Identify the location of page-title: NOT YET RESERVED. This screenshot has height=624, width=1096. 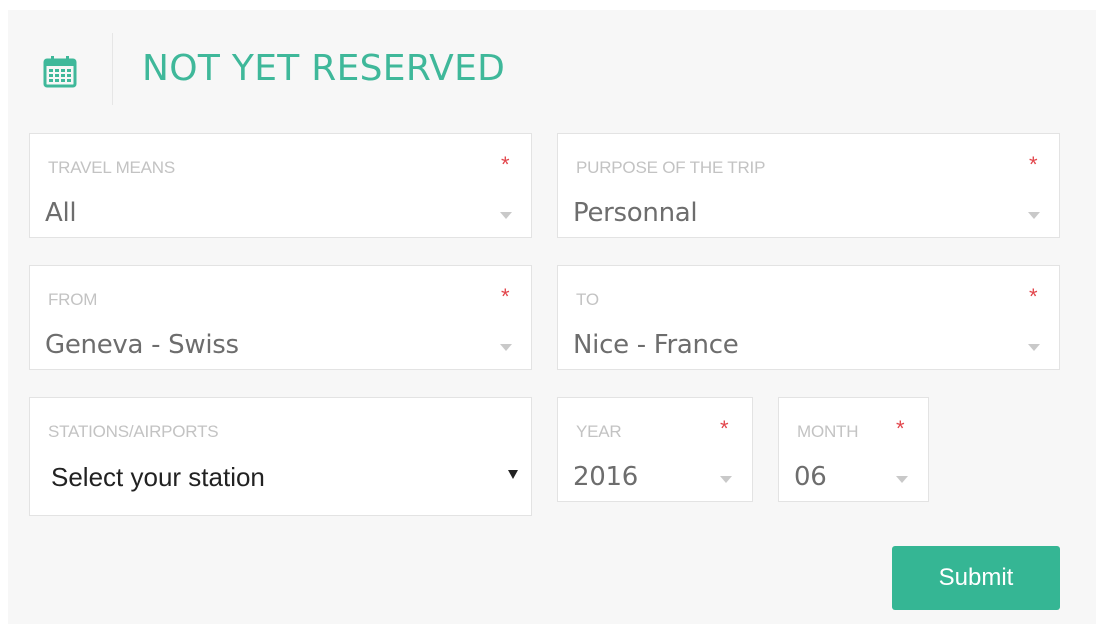
(324, 68).